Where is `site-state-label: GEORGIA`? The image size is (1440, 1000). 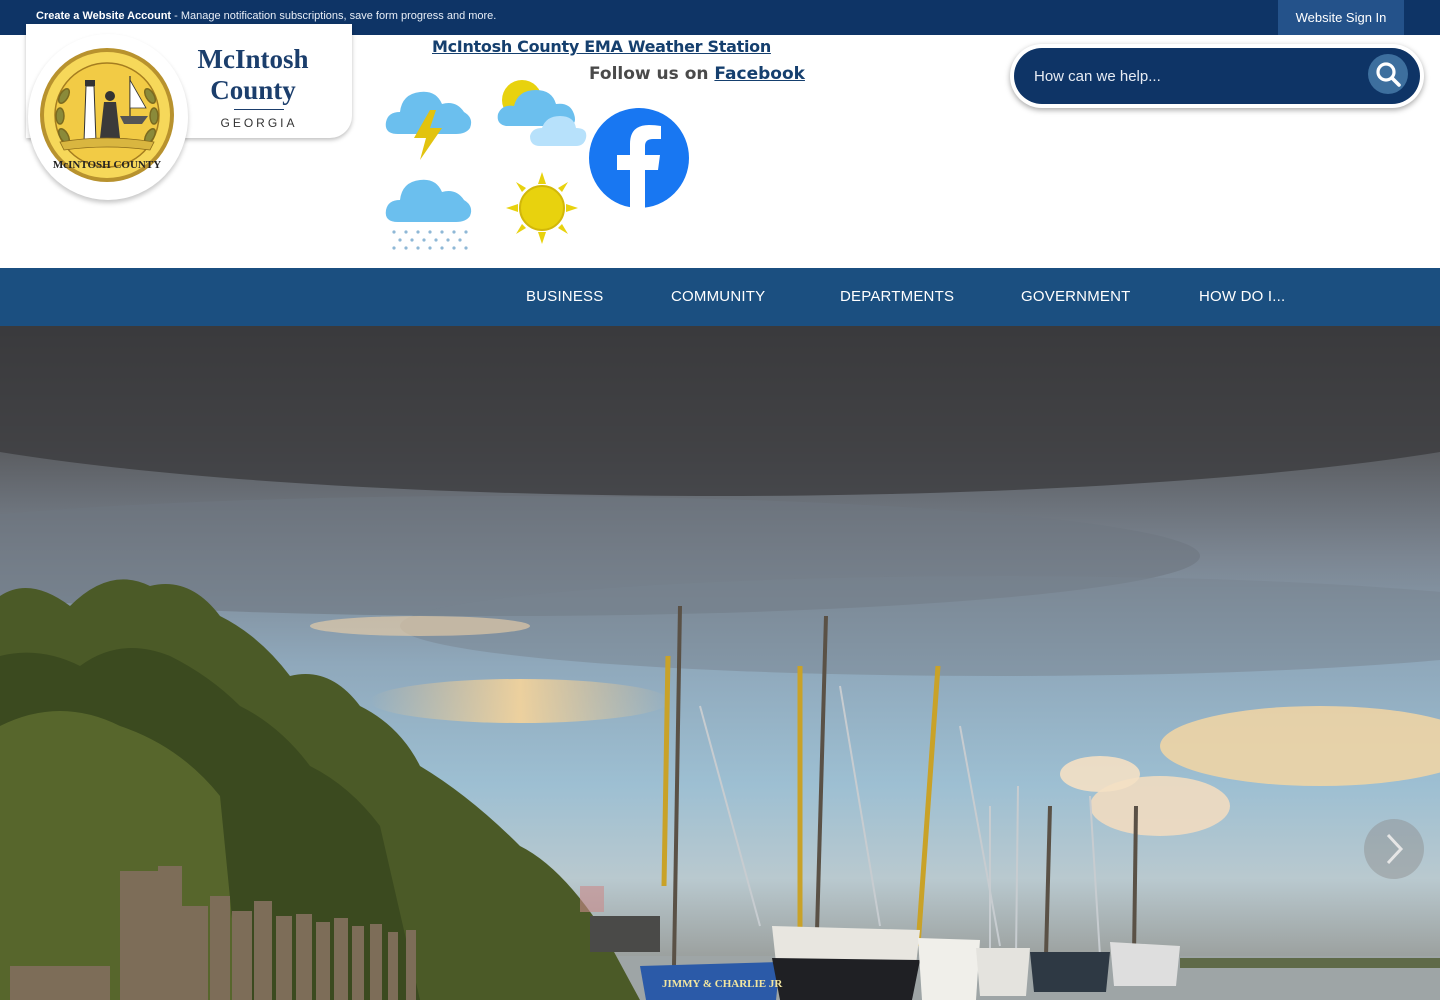
site-state-label: GEORGIA is located at coordinates (259, 123).